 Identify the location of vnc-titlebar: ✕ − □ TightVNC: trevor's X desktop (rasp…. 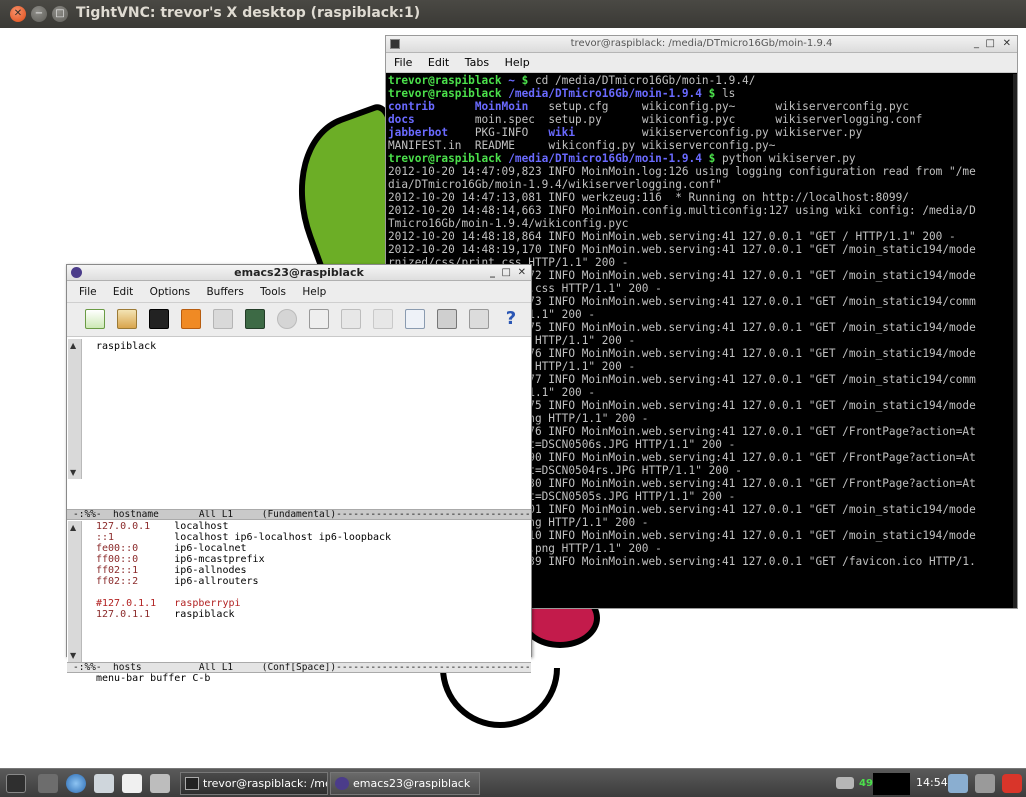
(513, 14).